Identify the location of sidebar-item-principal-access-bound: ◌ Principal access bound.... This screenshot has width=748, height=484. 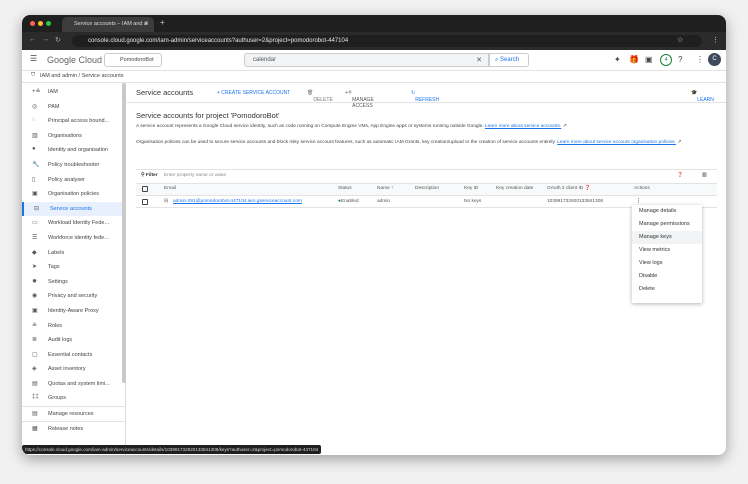
(73, 121).